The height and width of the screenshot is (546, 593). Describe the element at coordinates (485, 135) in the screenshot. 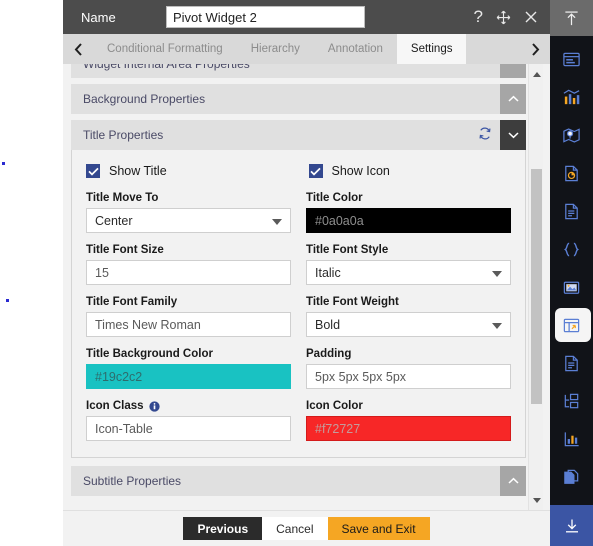

I see `refresh-icon` at that location.